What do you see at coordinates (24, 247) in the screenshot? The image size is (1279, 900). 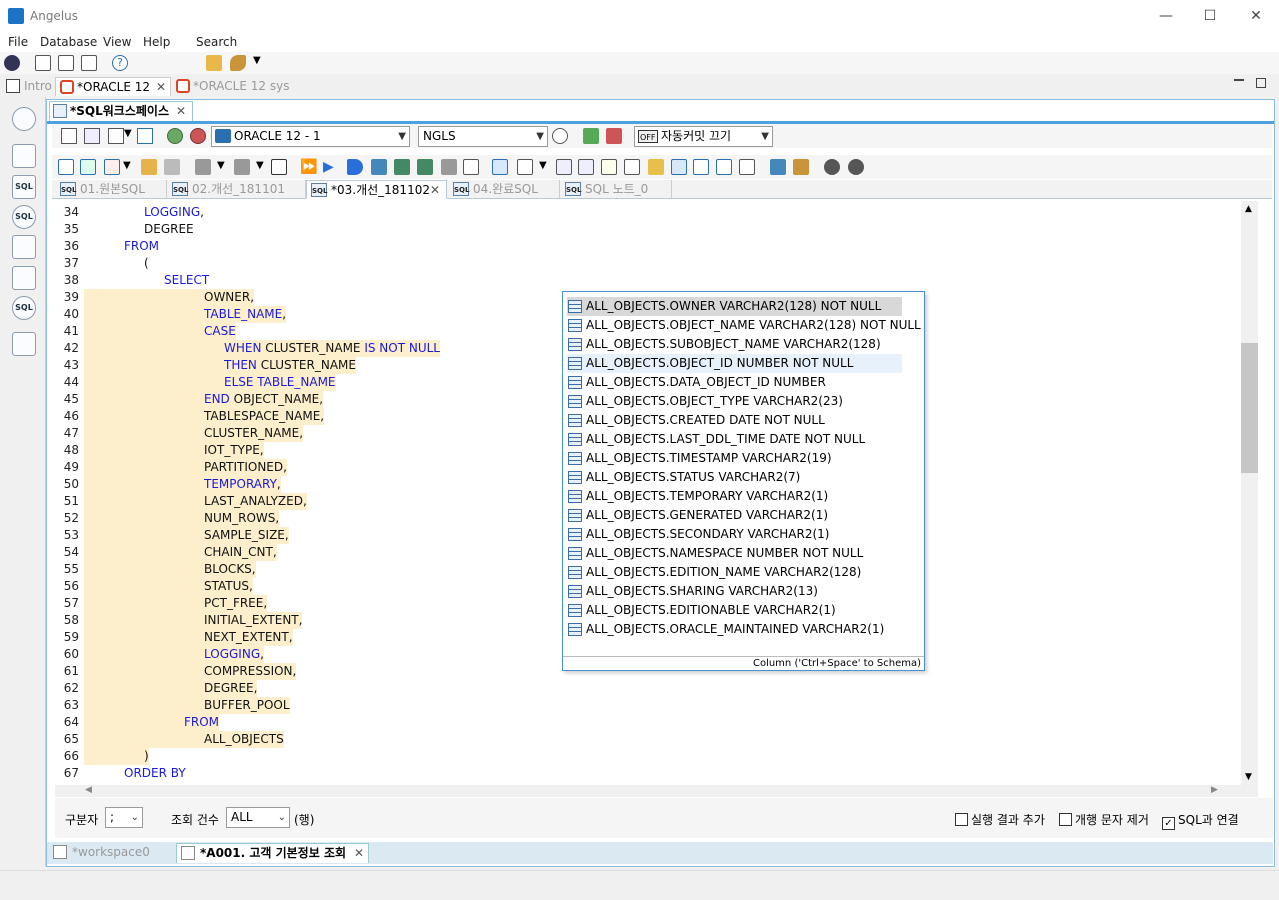 I see `grid-icon` at bounding box center [24, 247].